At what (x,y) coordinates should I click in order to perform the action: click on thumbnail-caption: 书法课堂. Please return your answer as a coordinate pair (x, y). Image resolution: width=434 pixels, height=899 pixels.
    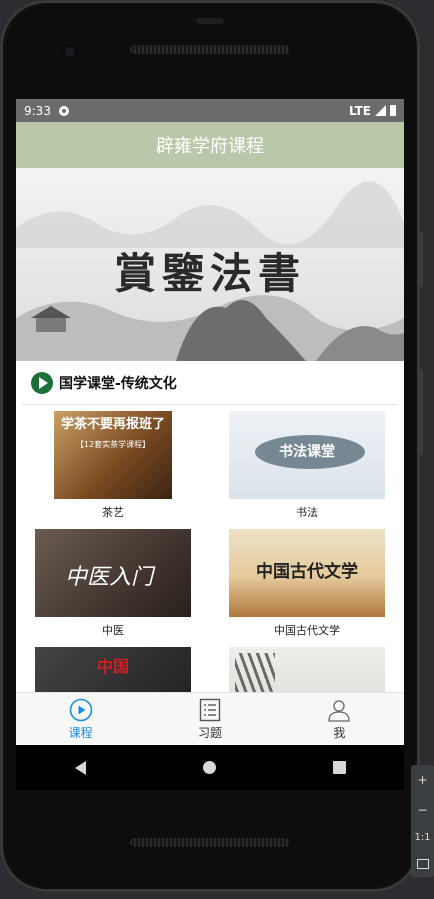
    Looking at the image, I should click on (307, 452).